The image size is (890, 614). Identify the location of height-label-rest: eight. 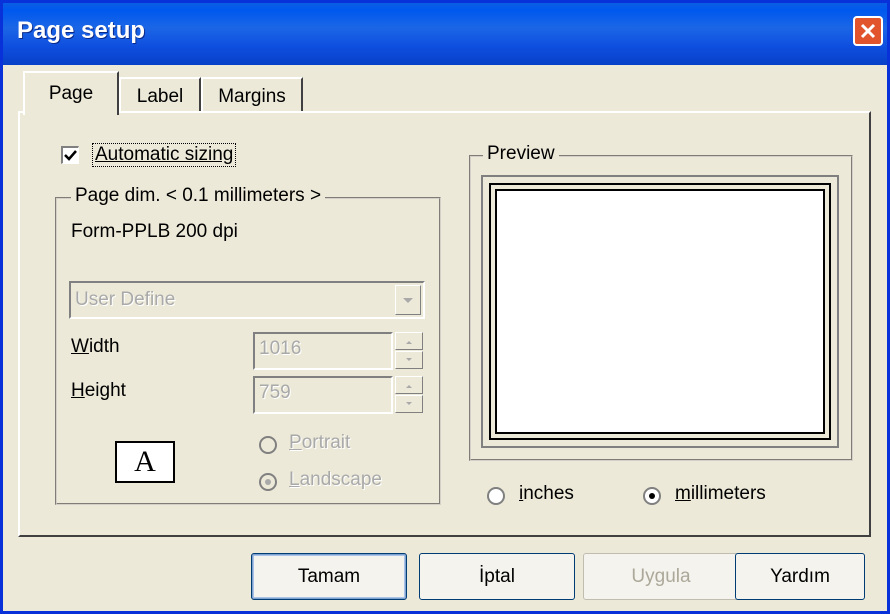
(105, 390).